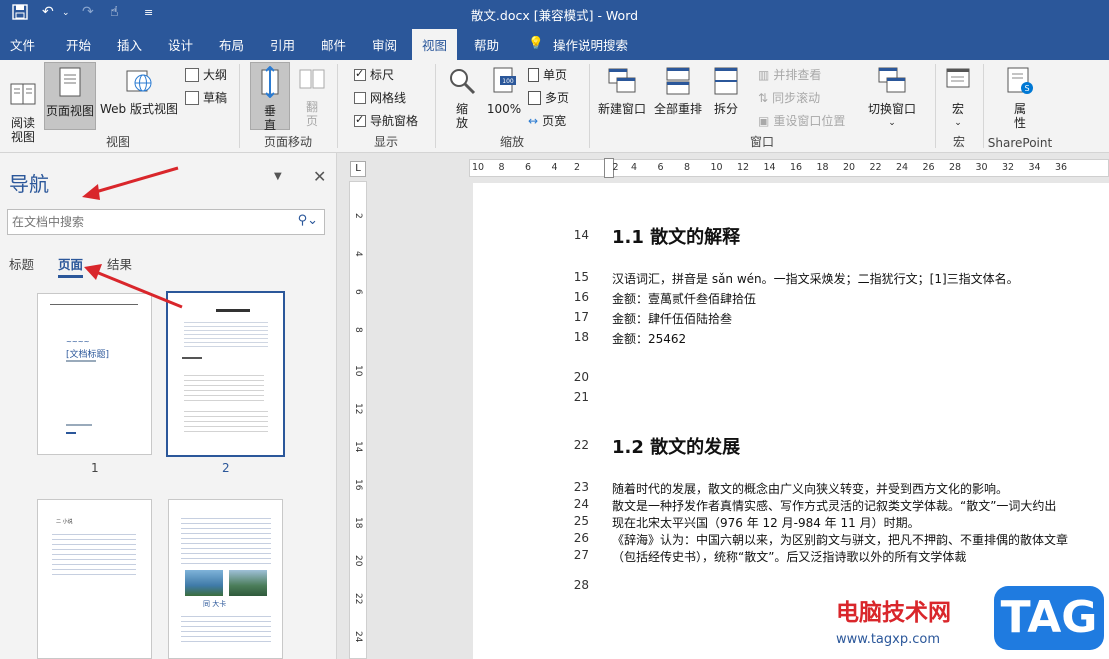 This screenshot has width=1109, height=659. What do you see at coordinates (132, 237) in the screenshot?
I see `annotation-arrows` at bounding box center [132, 237].